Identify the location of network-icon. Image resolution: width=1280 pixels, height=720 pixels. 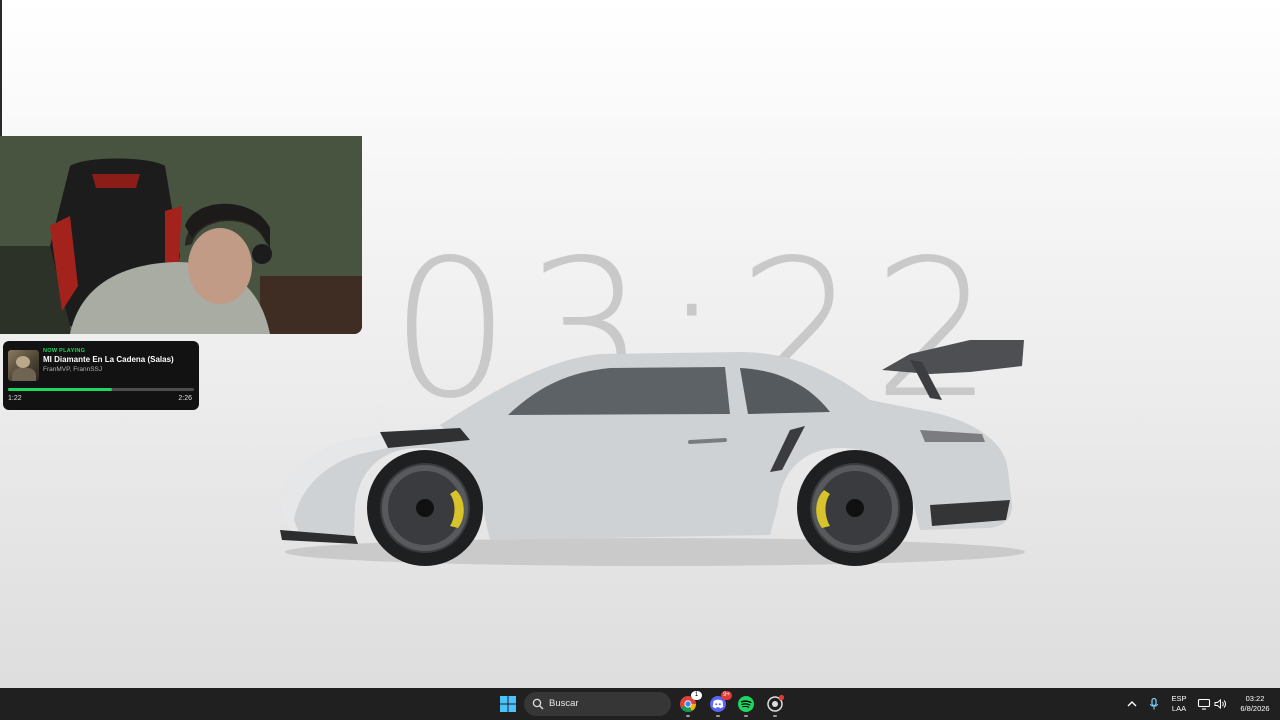
(1204, 704).